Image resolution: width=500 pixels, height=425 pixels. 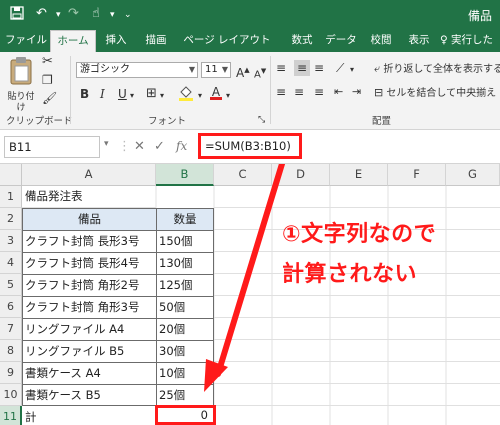 I want to click on tab-draw: 描画, so click(x=156, y=41).